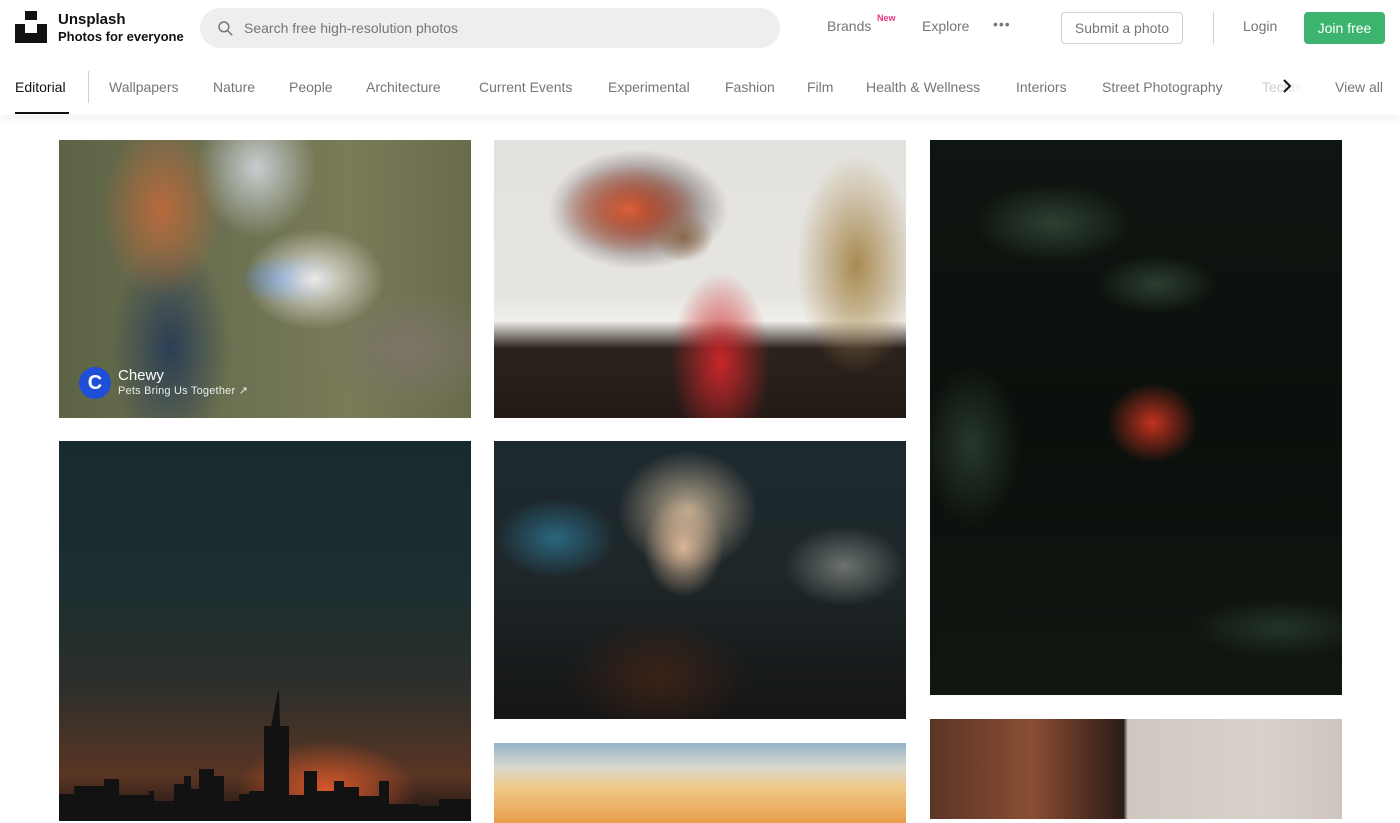  I want to click on tab-film: Film, so click(820, 87).